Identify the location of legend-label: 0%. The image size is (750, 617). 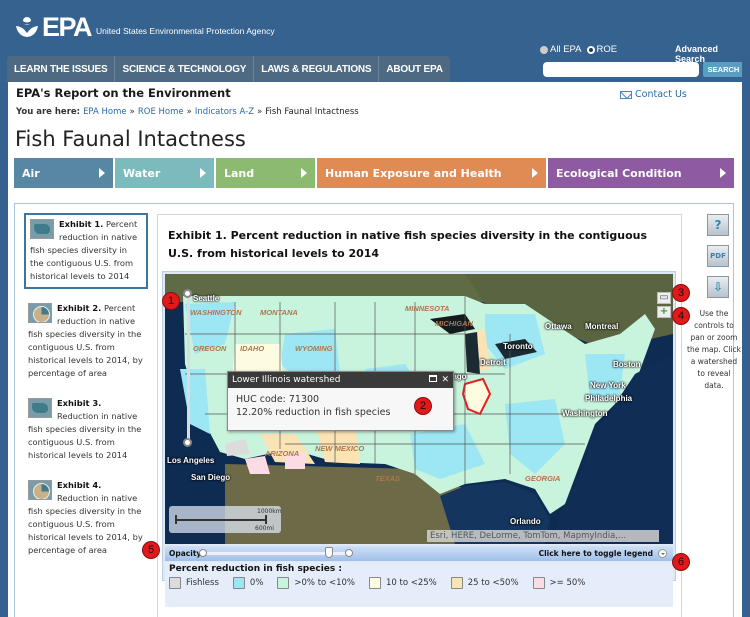
(256, 583).